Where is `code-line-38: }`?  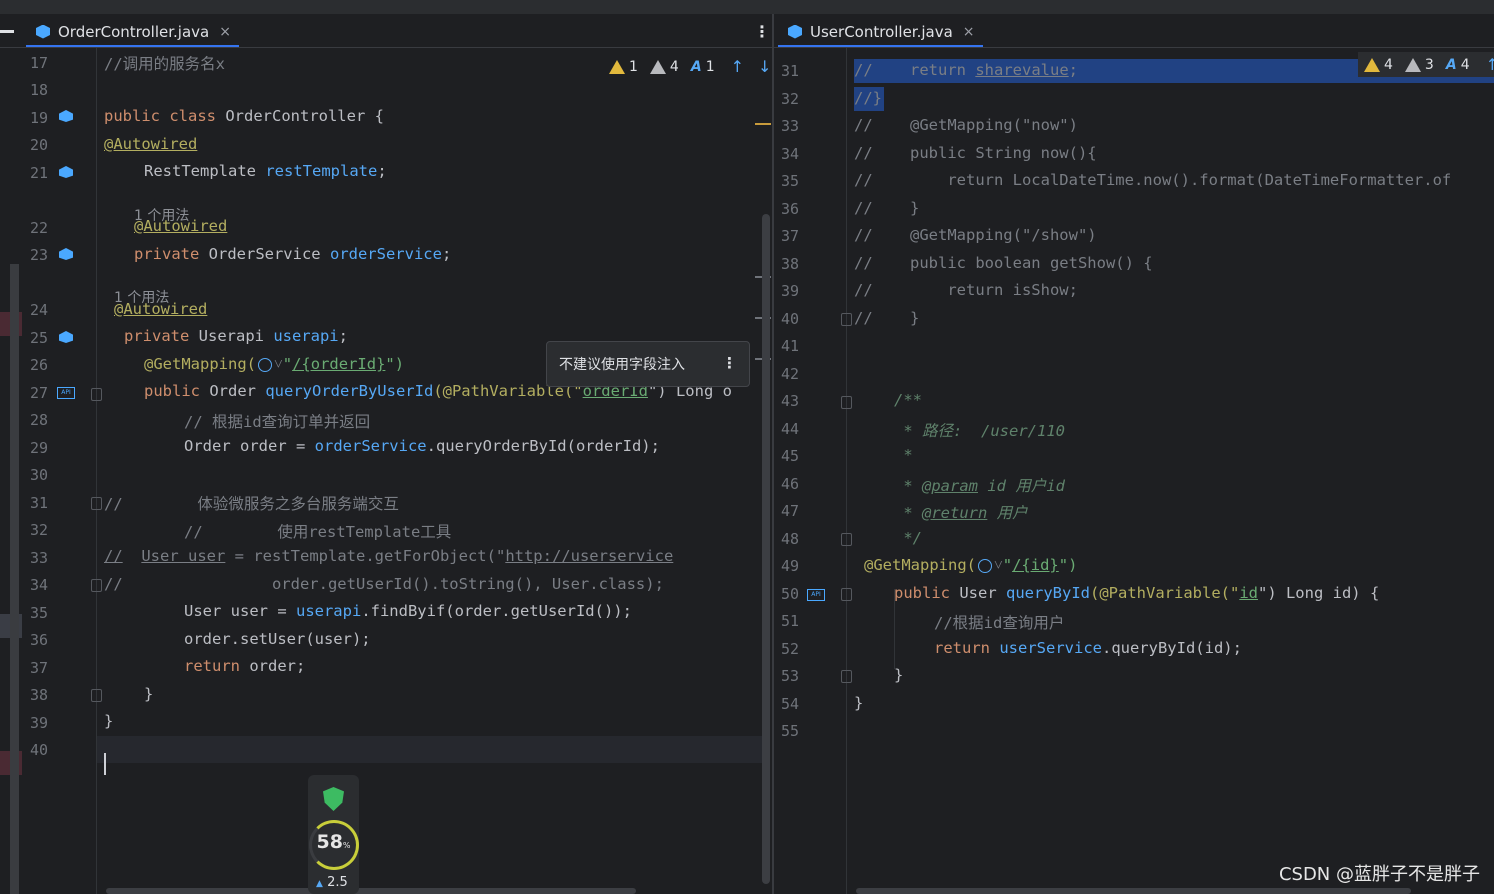
code-line-38: } is located at coordinates (148, 694).